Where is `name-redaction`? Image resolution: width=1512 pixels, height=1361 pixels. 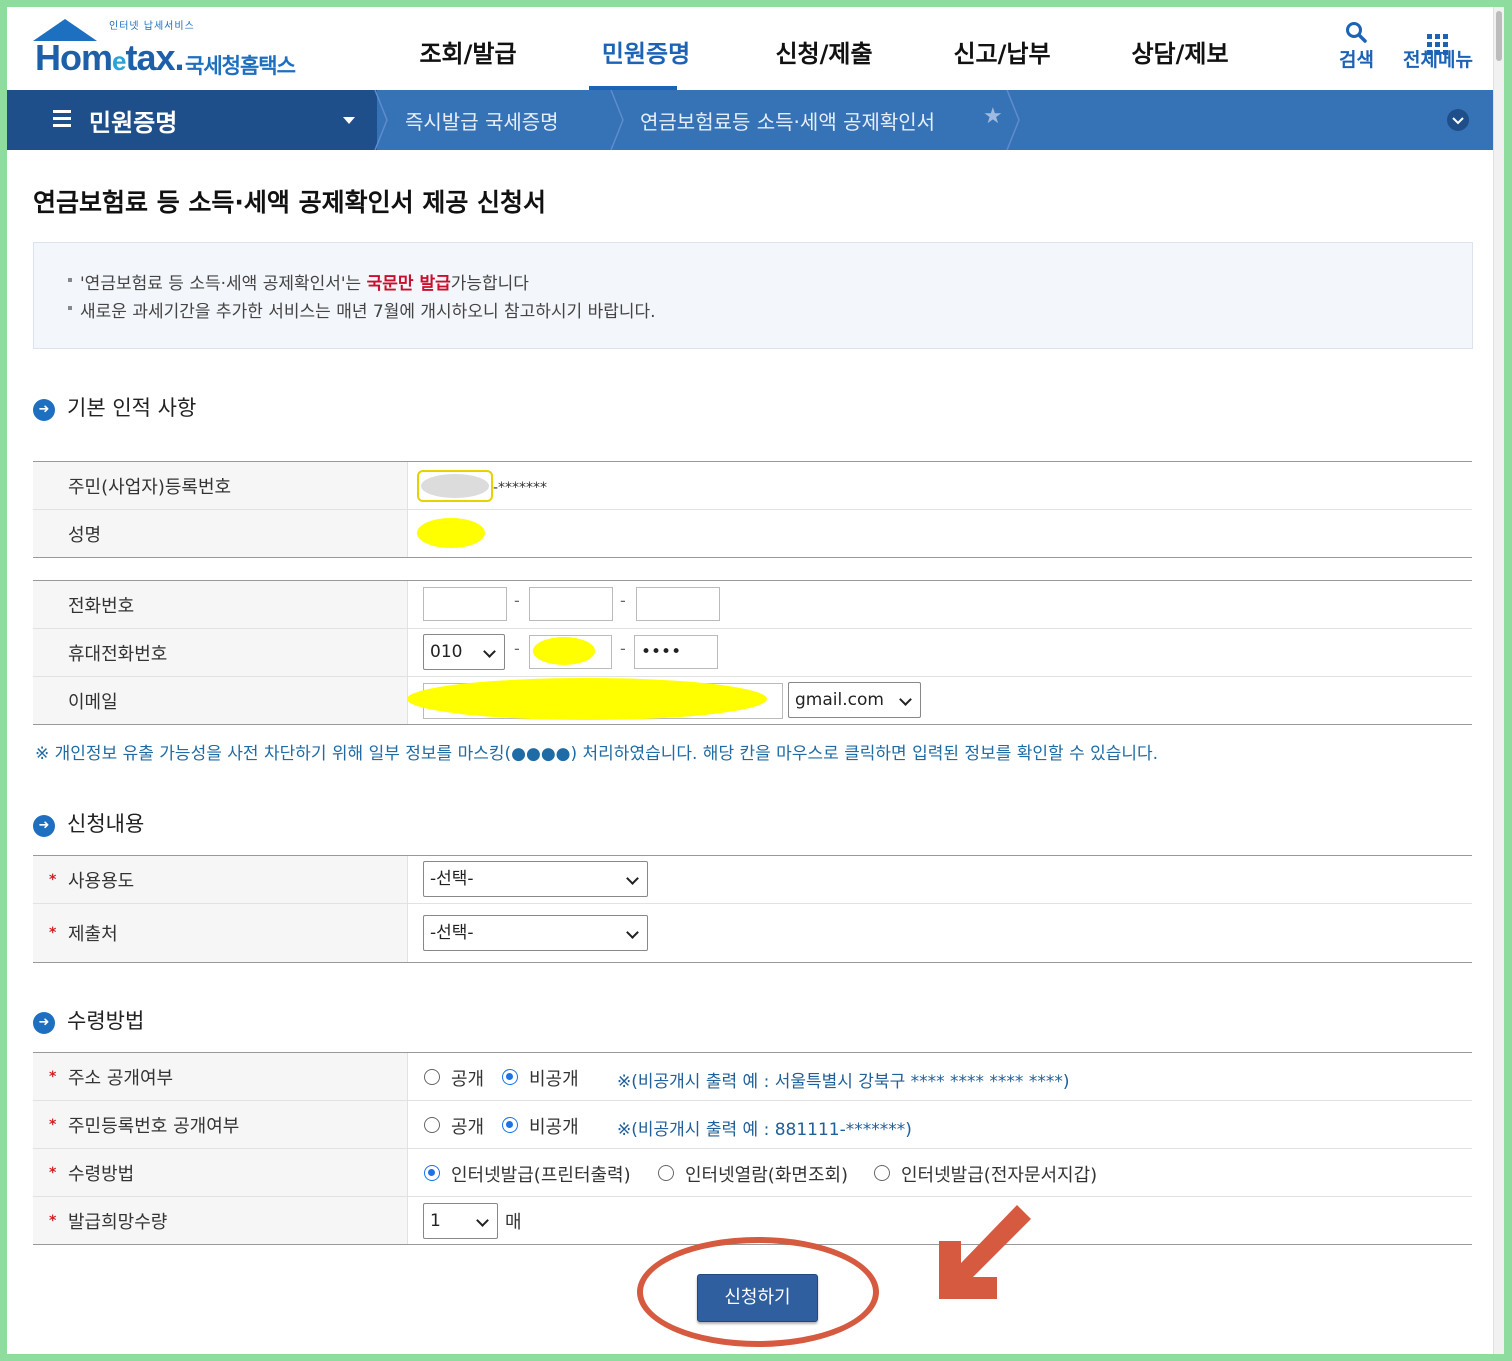
name-redaction is located at coordinates (451, 533).